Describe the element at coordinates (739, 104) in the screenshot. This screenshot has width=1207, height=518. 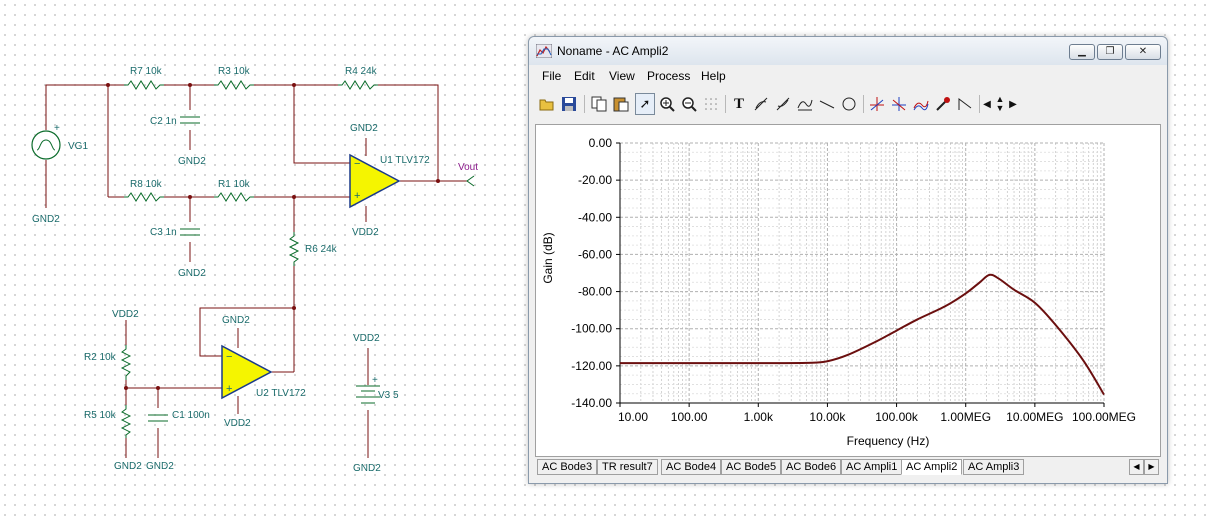
I see `text-button: T` at that location.